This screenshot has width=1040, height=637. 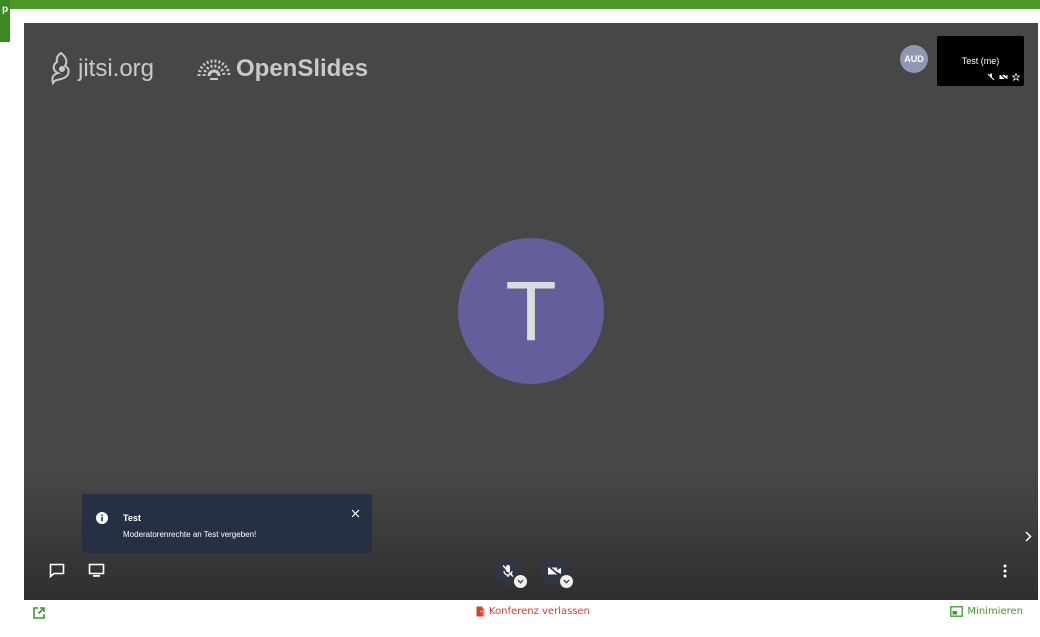 What do you see at coordinates (302, 68) in the screenshot?
I see `openslides-watermark-text: OpenSlides` at bounding box center [302, 68].